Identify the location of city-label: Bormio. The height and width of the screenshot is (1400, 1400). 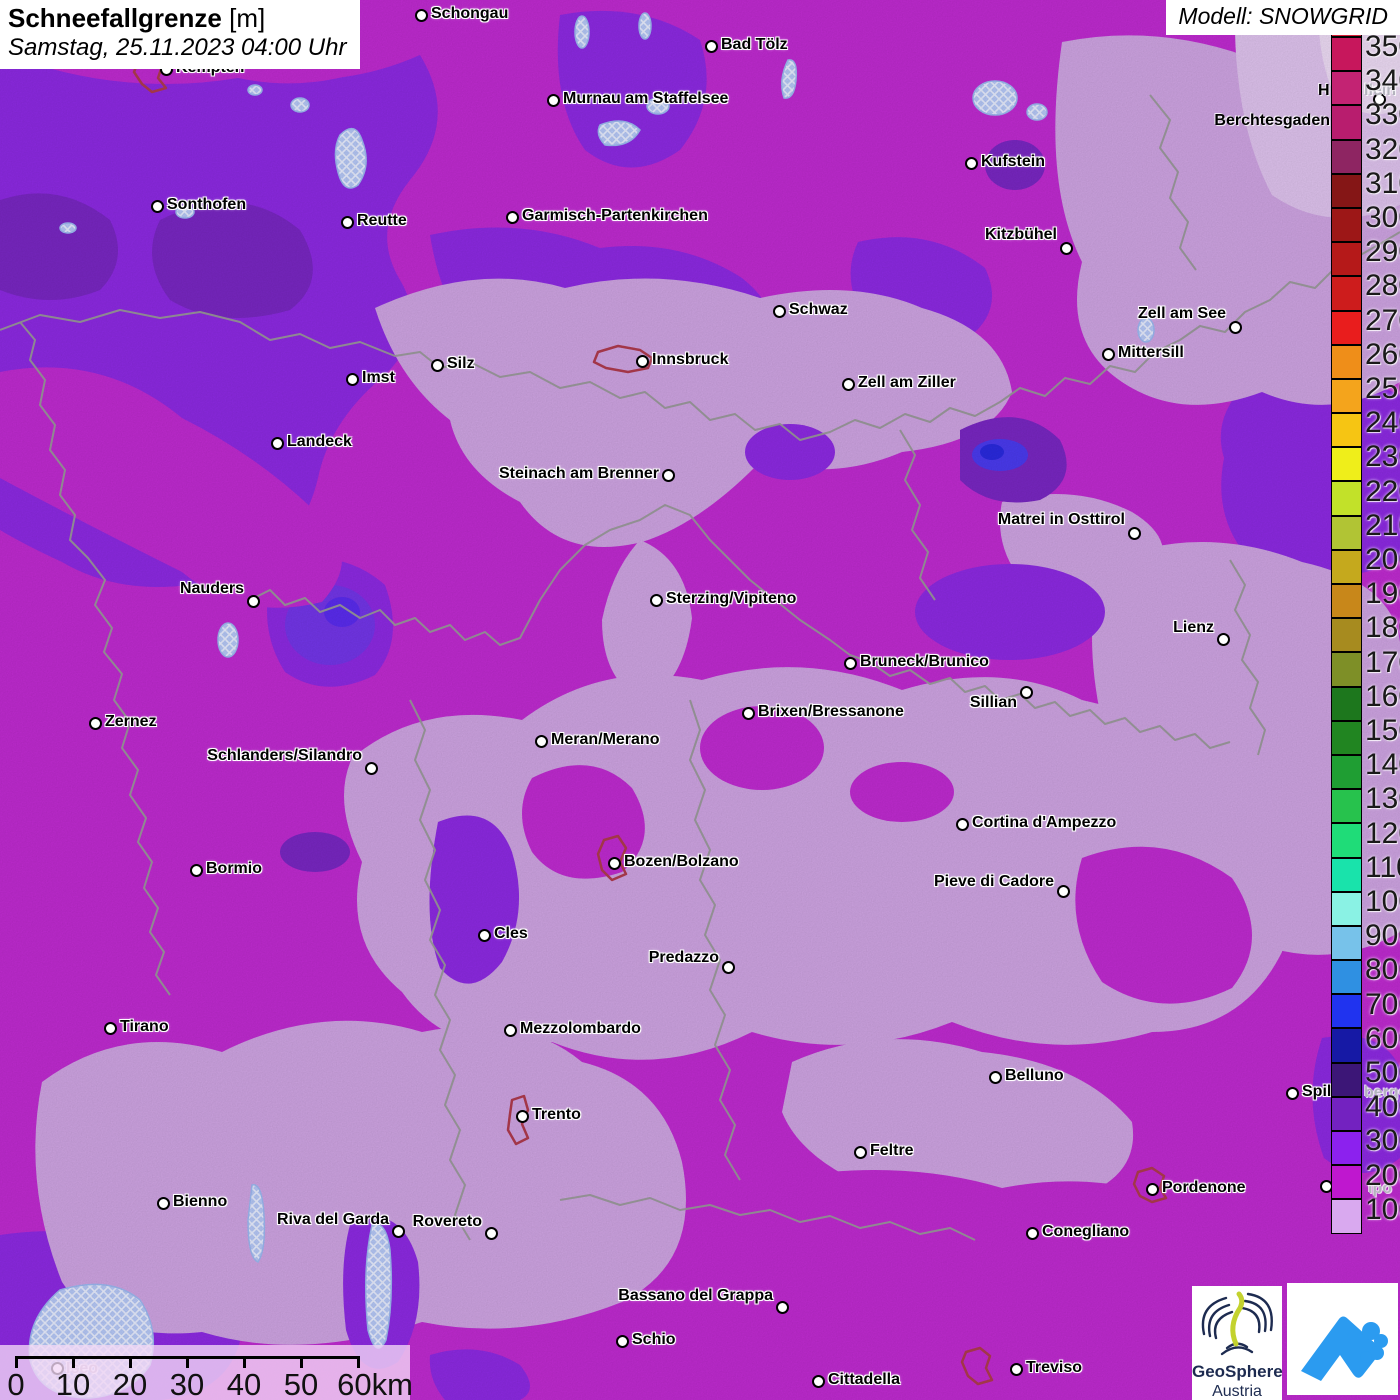
(234, 868).